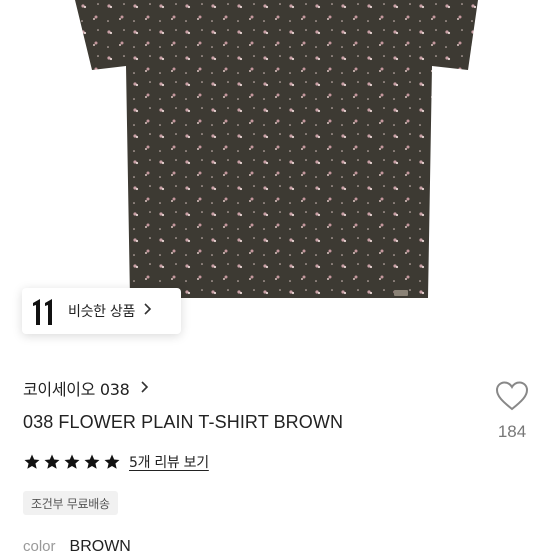 The image size is (554, 554). Describe the element at coordinates (512, 398) in the screenshot. I see `heart-icon` at that location.